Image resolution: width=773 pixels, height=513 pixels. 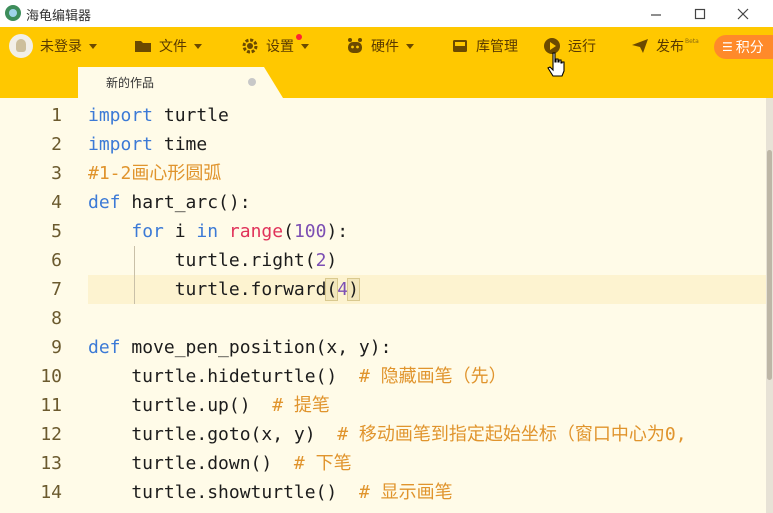 I want to click on code-token: for, so click(x=147, y=231).